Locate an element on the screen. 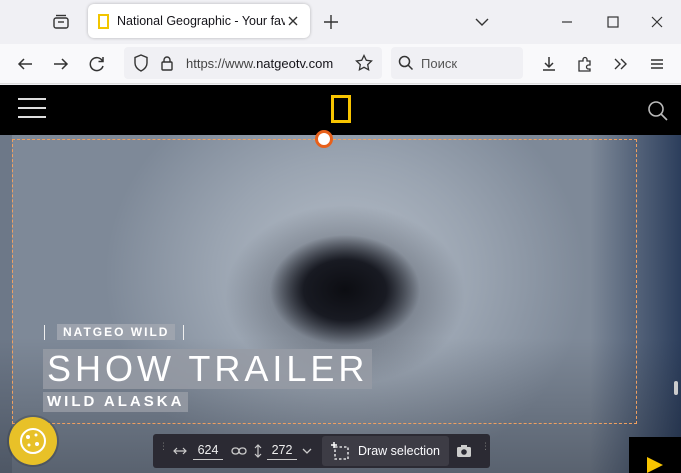  toolbar-drag-handle: ⋮ is located at coordinates (163, 450).